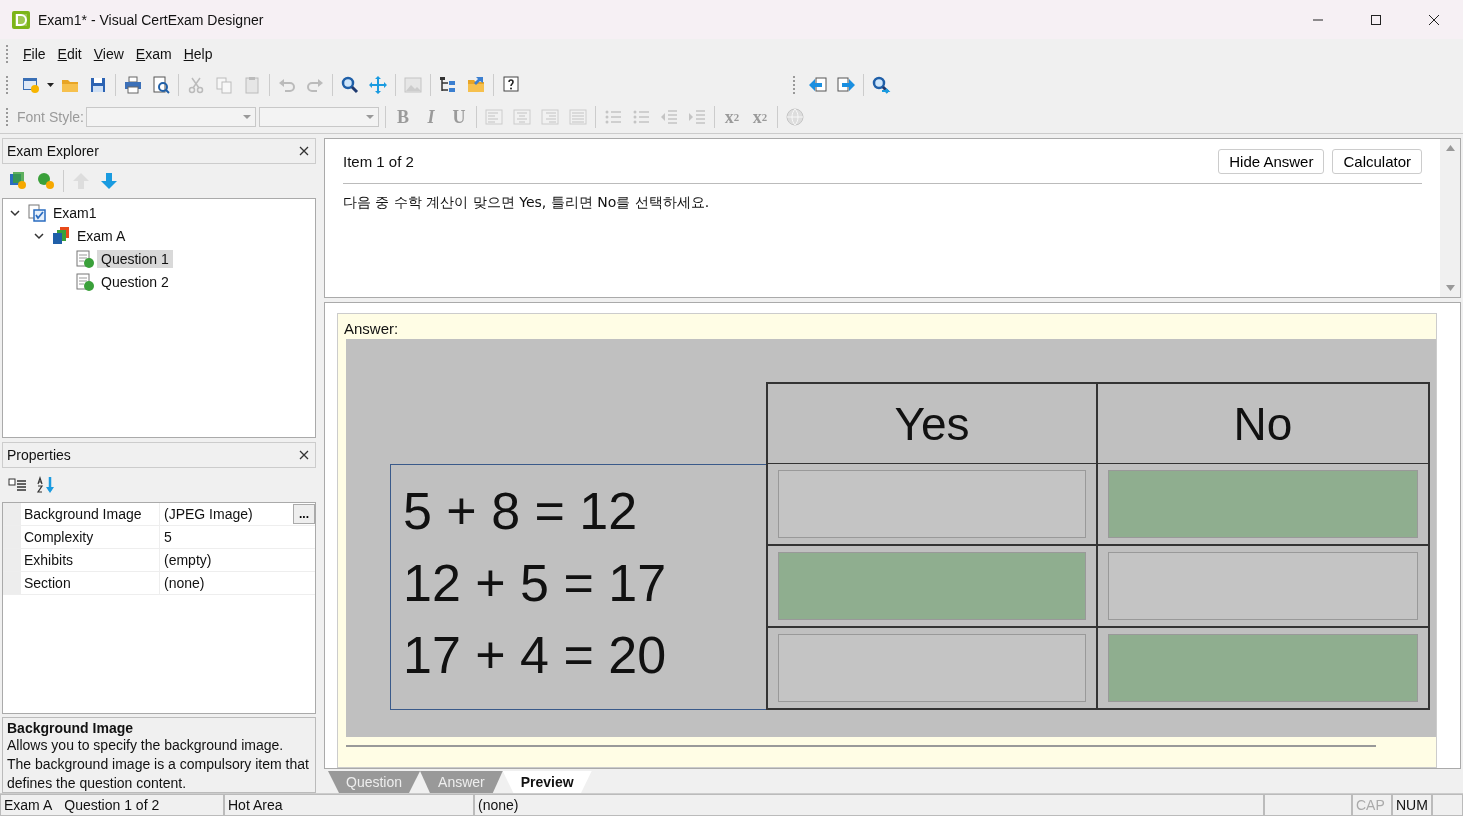 The height and width of the screenshot is (816, 1463). I want to click on font-size-dropdown, so click(318, 117).